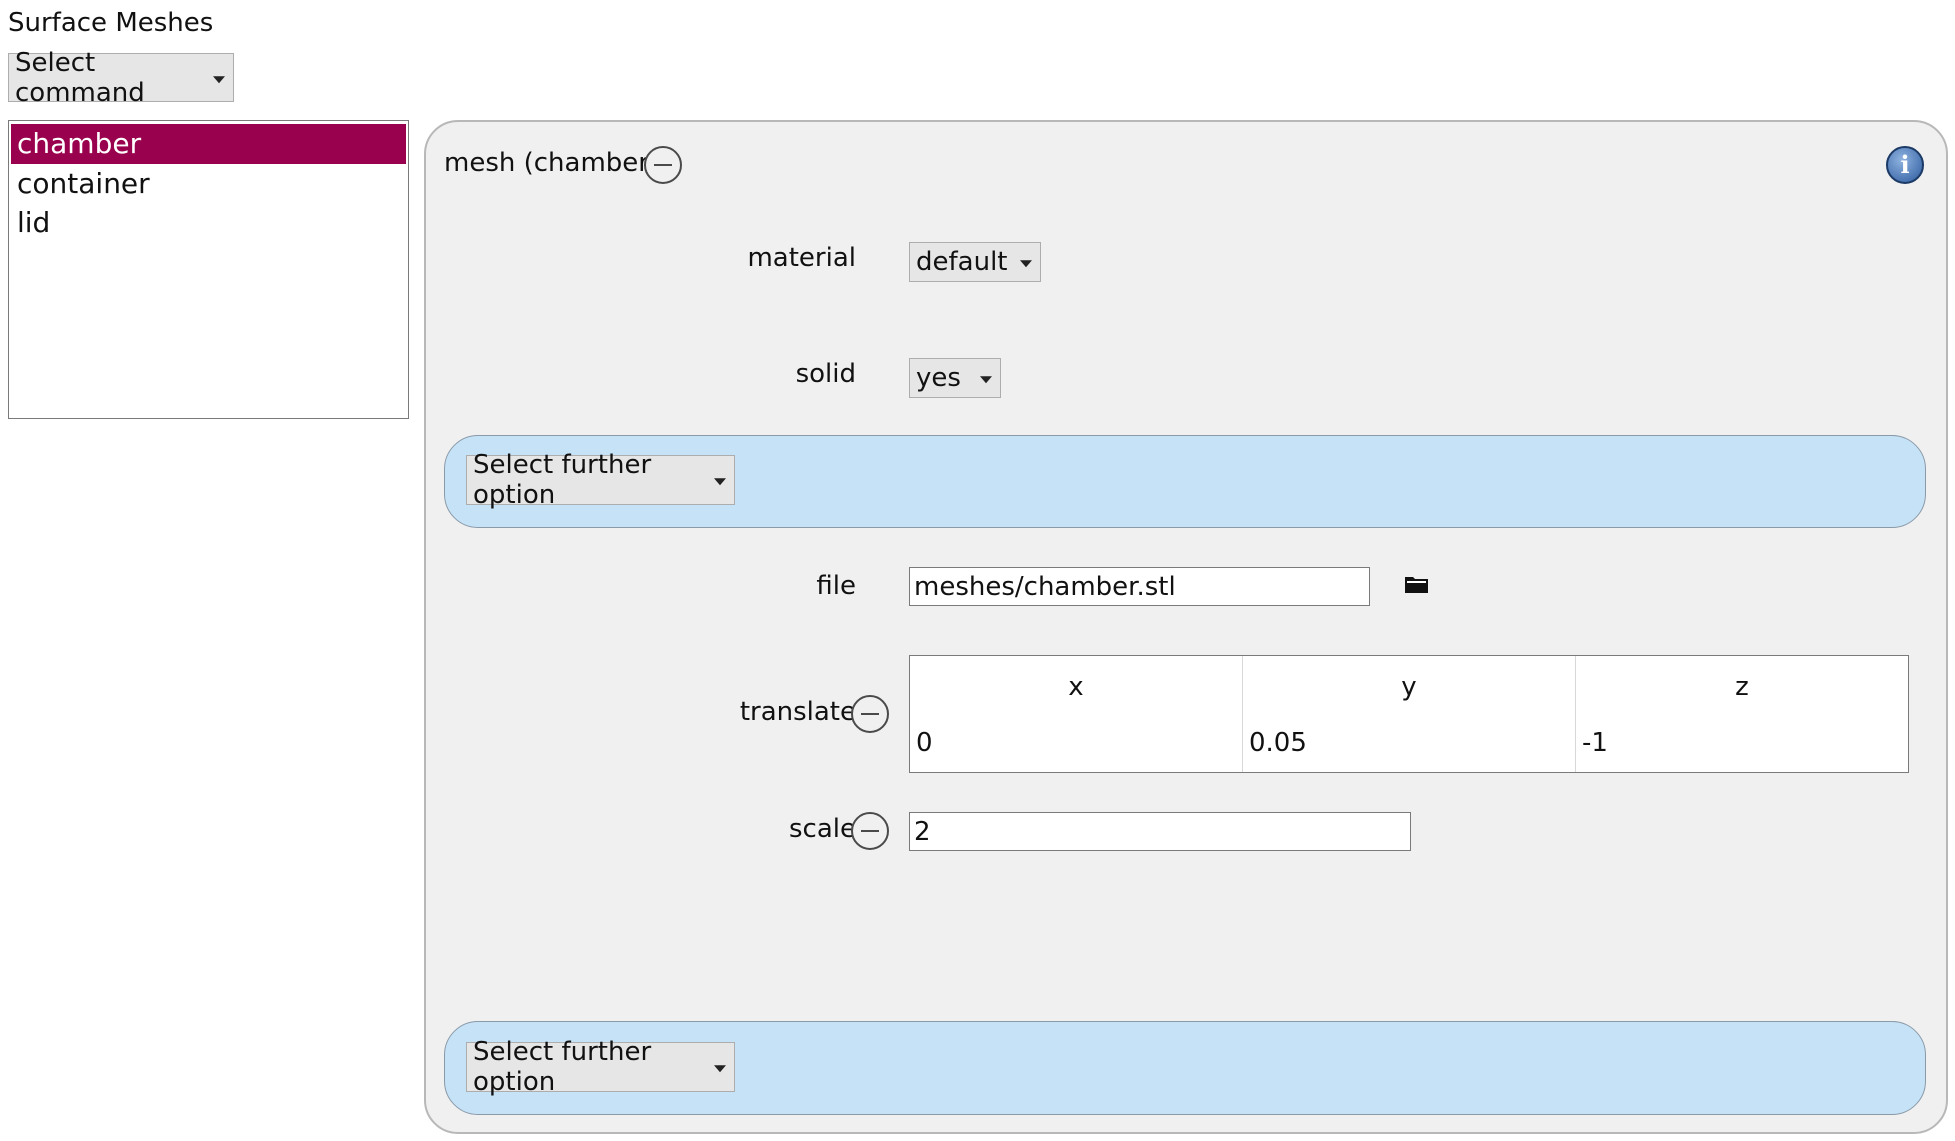 This screenshot has height=1141, width=1955. I want to click on page-title: Surface Meshes, so click(111, 23).